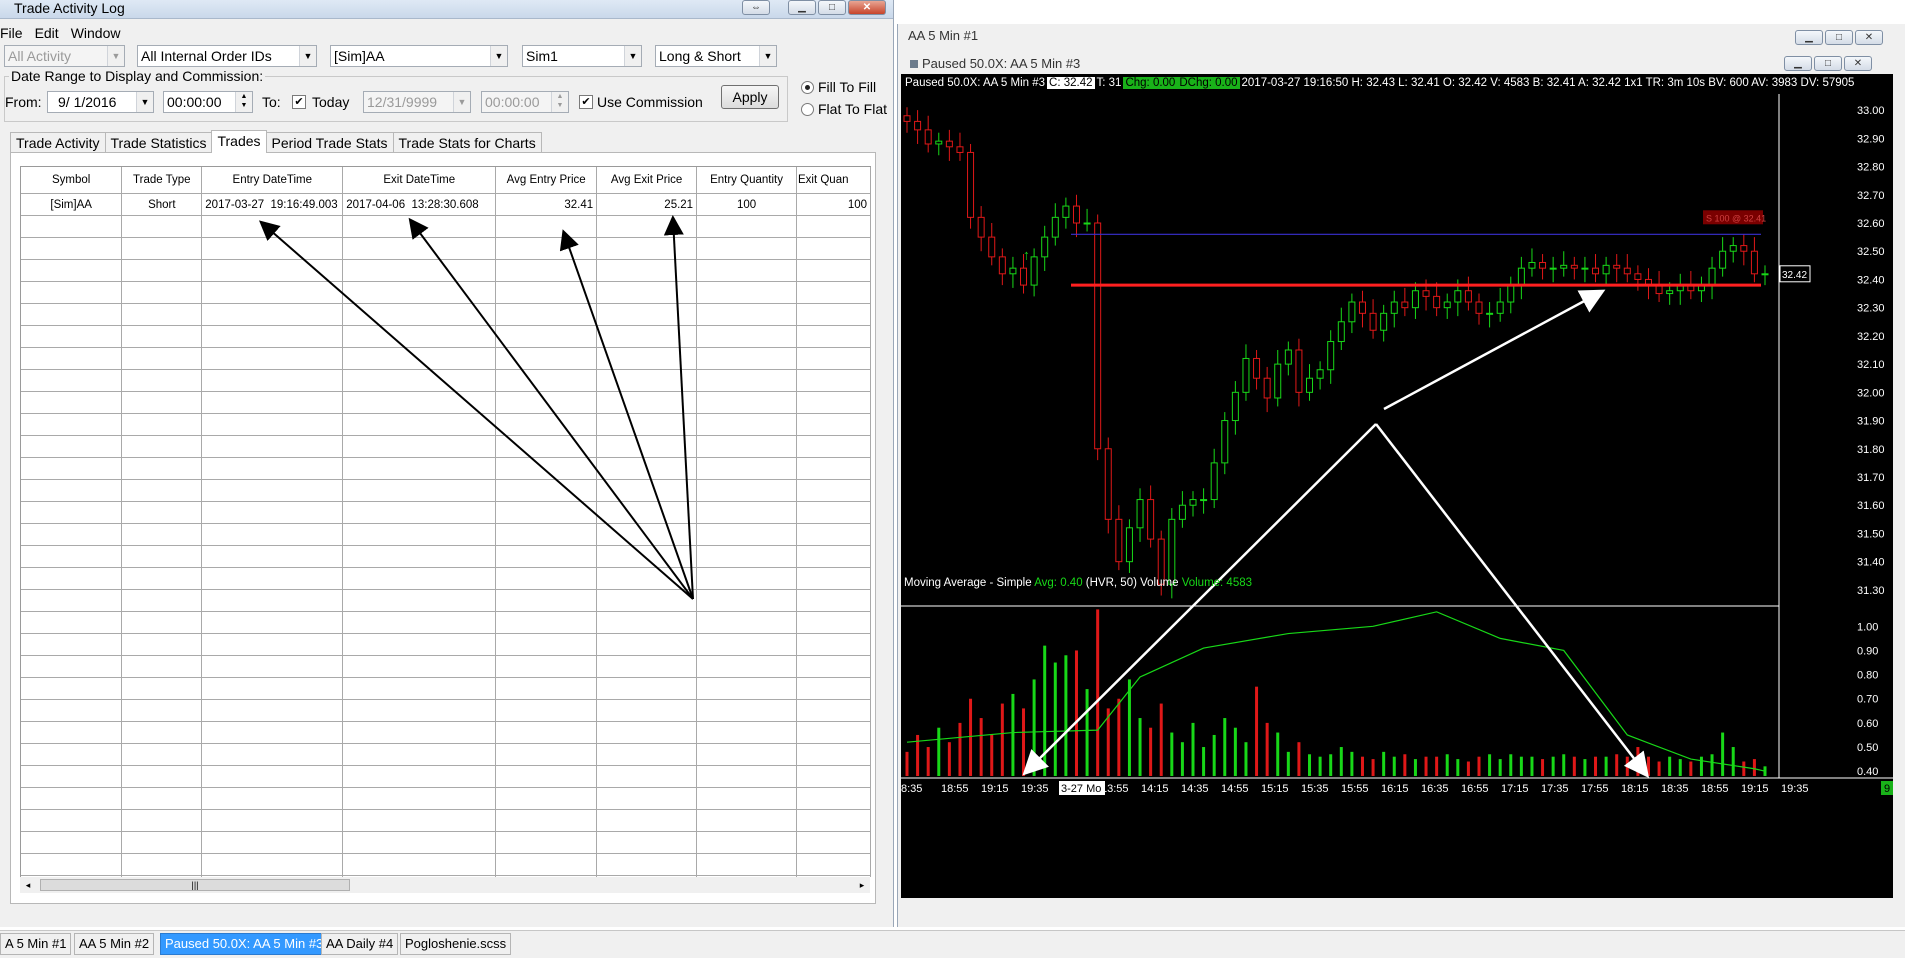 Image resolution: width=1905 pixels, height=958 pixels. What do you see at coordinates (1871, 534) in the screenshot?
I see `price-tick-label: 31.50` at bounding box center [1871, 534].